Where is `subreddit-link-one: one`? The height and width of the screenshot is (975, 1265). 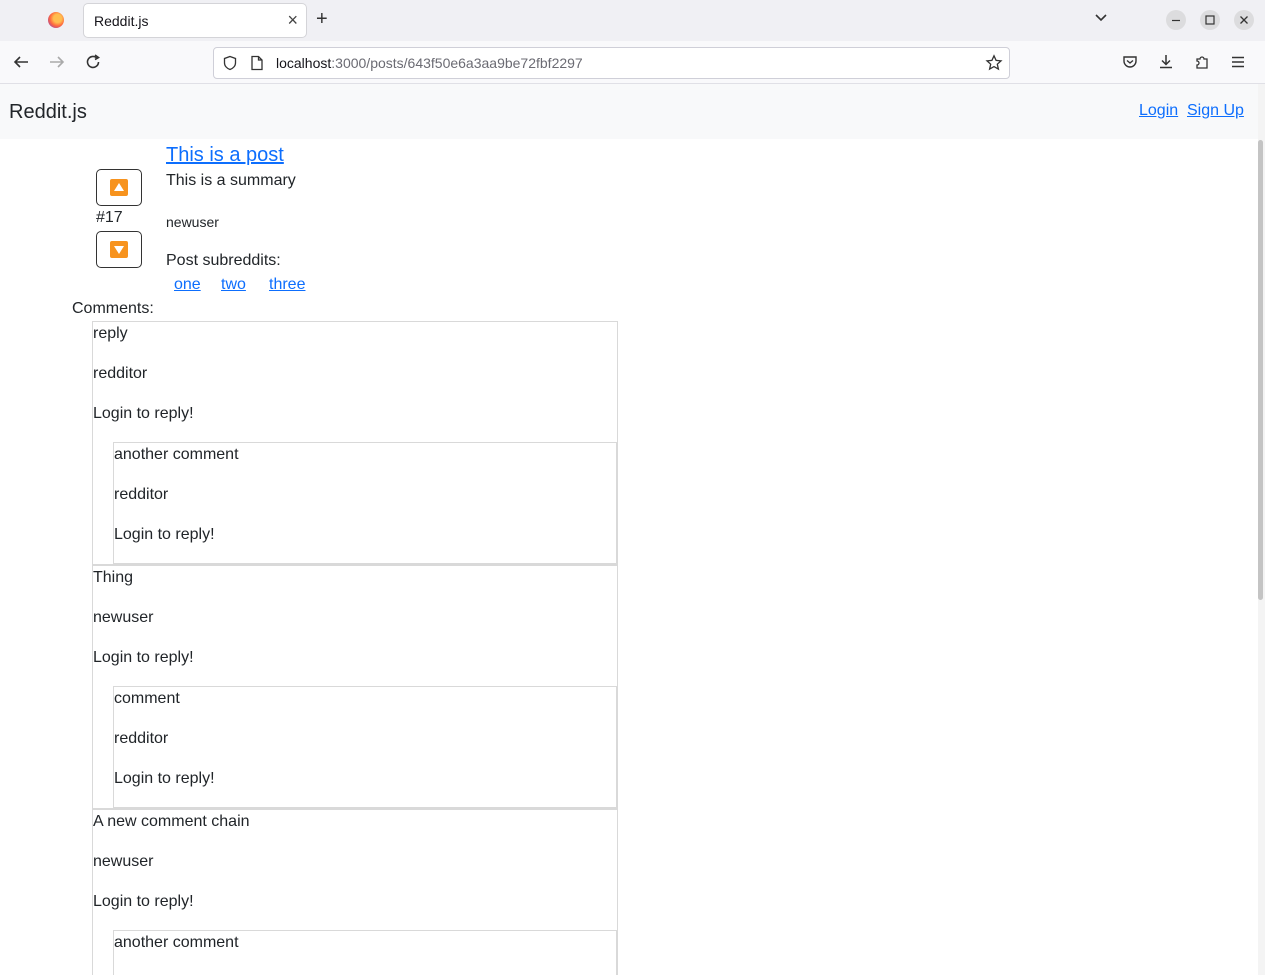
subreddit-link-one: one is located at coordinates (187, 285).